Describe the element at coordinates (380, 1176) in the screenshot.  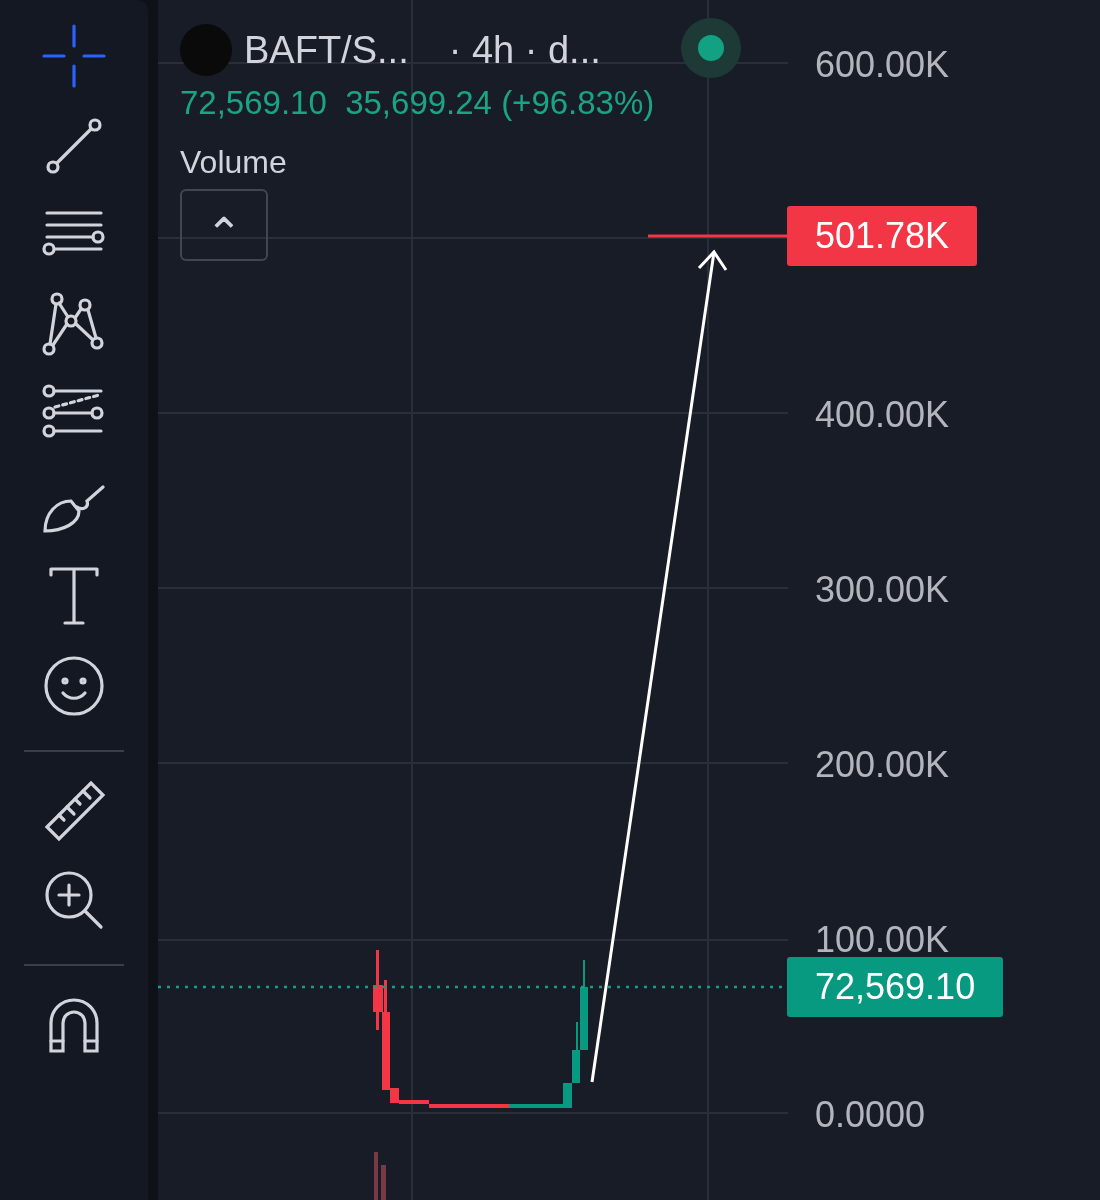
I see `volume-bars-drawing` at that location.